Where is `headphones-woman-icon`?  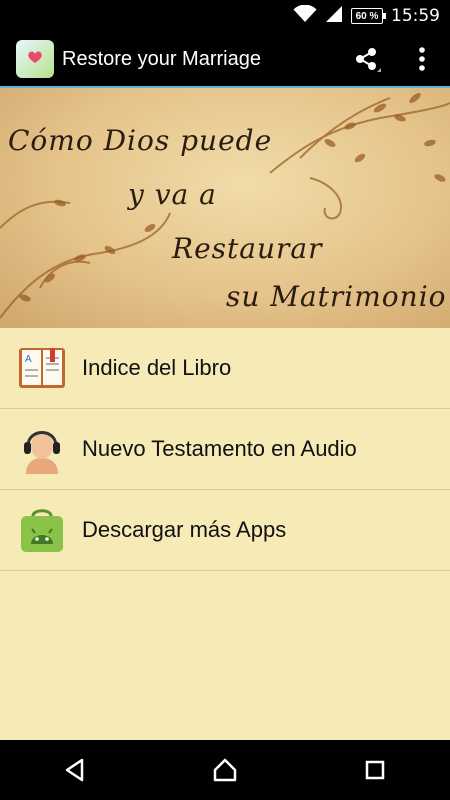 headphones-woman-icon is located at coordinates (42, 449).